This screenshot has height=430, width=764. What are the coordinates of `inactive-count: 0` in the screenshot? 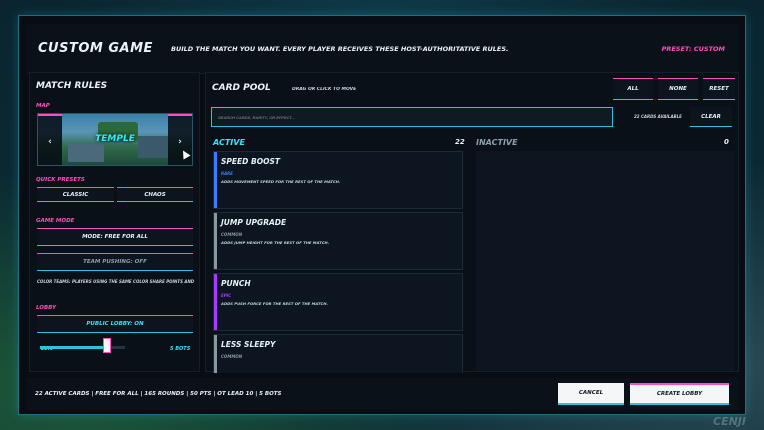 It's located at (726, 142).